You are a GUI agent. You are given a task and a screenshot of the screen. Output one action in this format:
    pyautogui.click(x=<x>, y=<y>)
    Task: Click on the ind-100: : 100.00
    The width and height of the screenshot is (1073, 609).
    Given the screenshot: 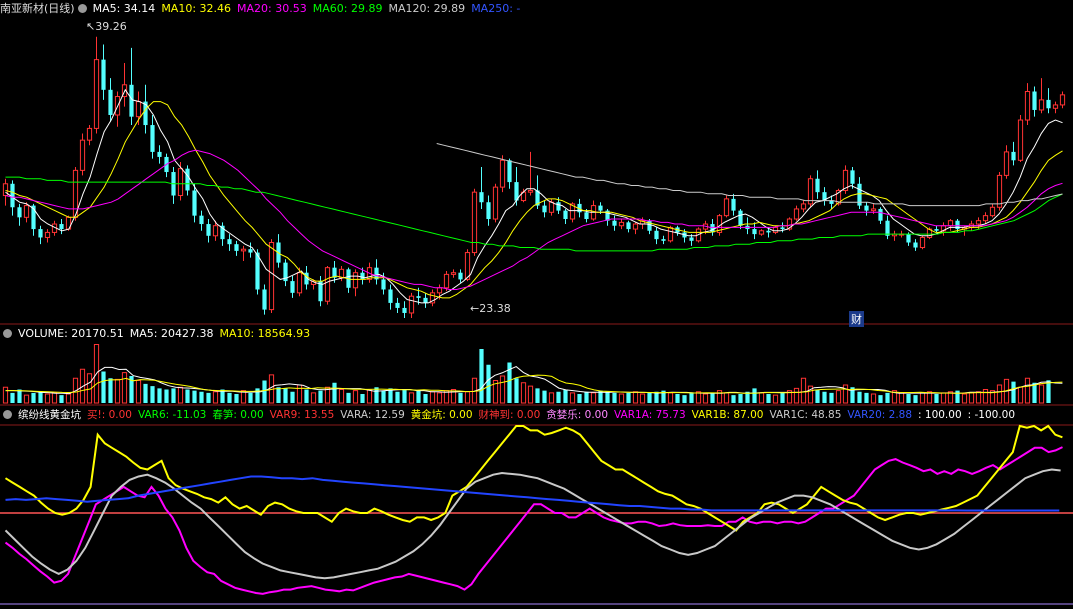 What is the action you would take?
    pyautogui.click(x=940, y=415)
    